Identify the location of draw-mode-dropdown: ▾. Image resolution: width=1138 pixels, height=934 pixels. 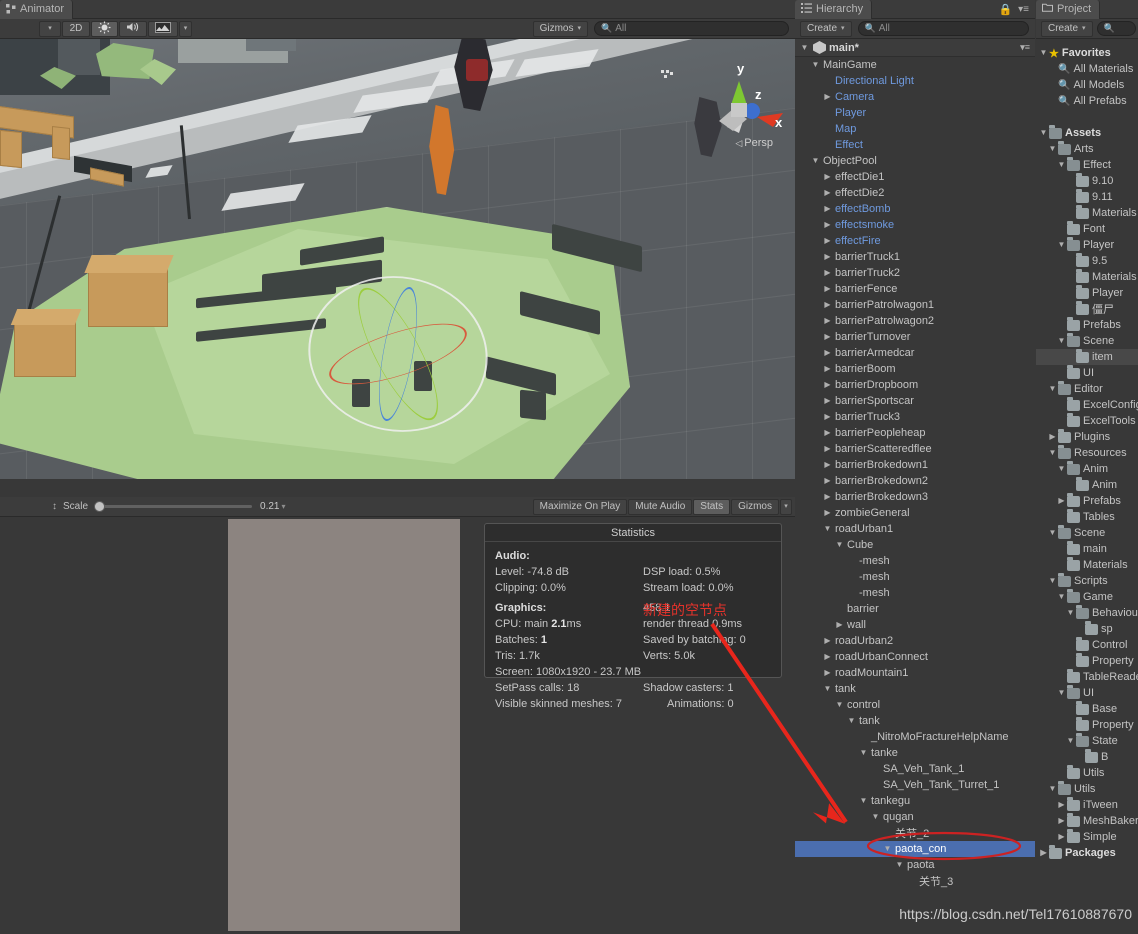
(50, 28).